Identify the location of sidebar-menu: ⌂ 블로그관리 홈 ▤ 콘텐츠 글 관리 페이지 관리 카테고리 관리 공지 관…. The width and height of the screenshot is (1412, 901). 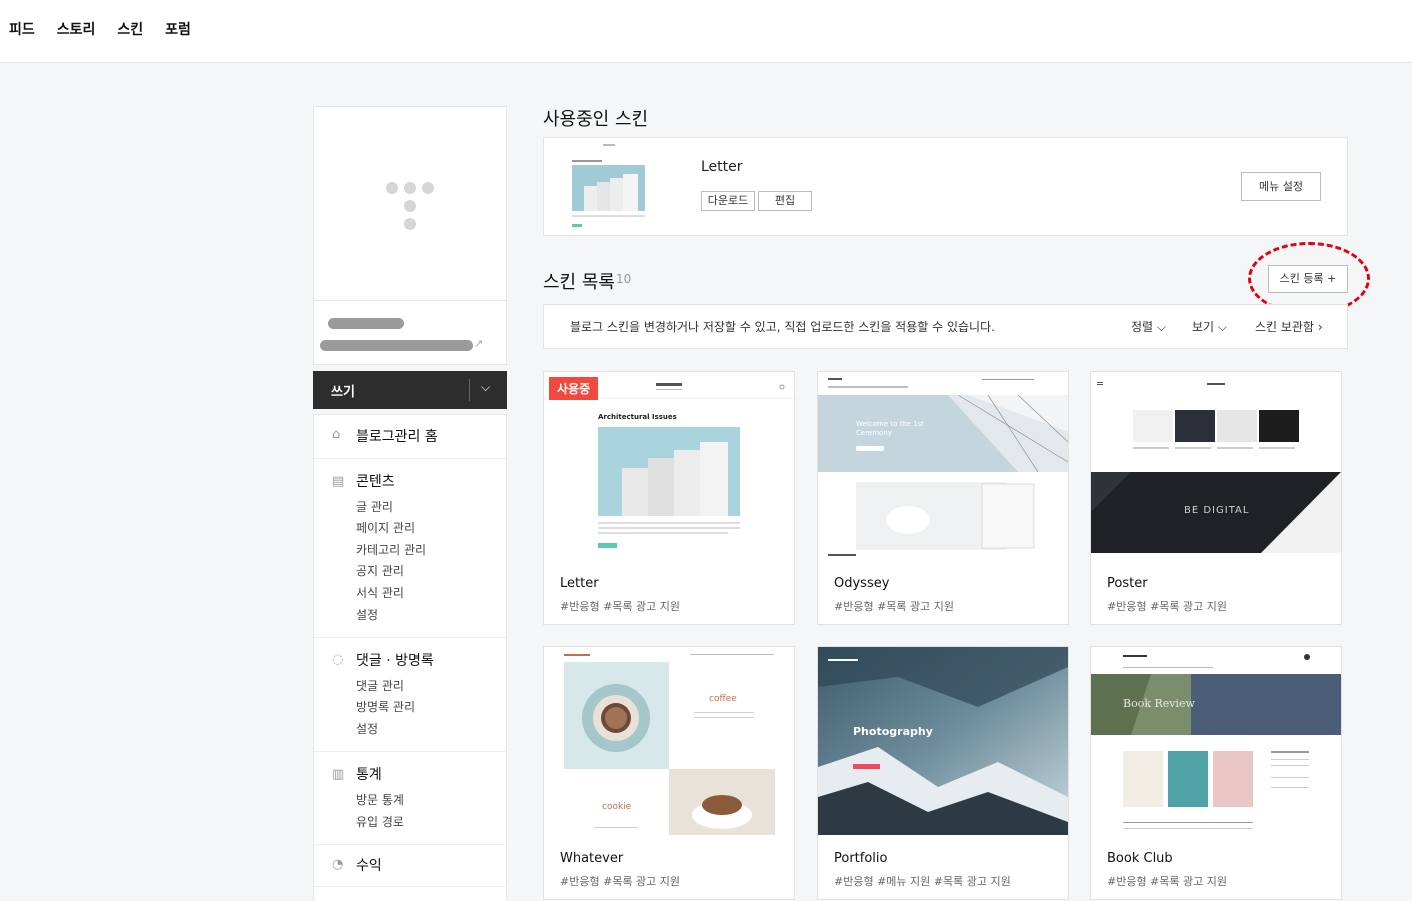
(410, 657).